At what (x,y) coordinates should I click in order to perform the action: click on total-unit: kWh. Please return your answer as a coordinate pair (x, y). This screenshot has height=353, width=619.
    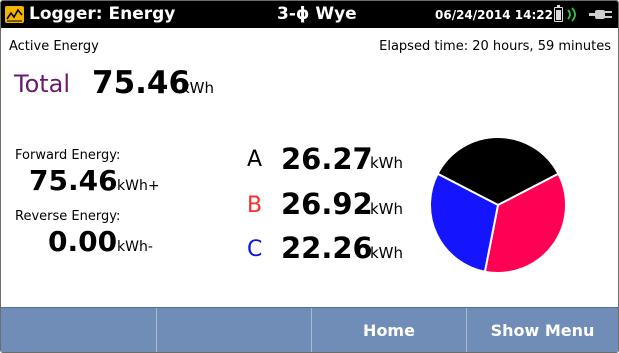
    Looking at the image, I should click on (198, 88).